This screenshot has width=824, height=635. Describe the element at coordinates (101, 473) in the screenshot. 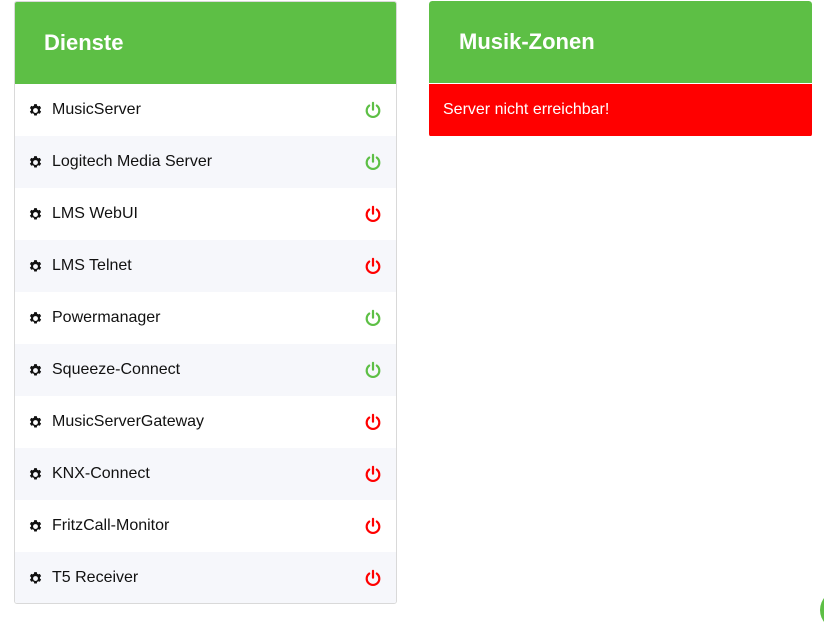

I see `service-name: KNX-Connect` at that location.